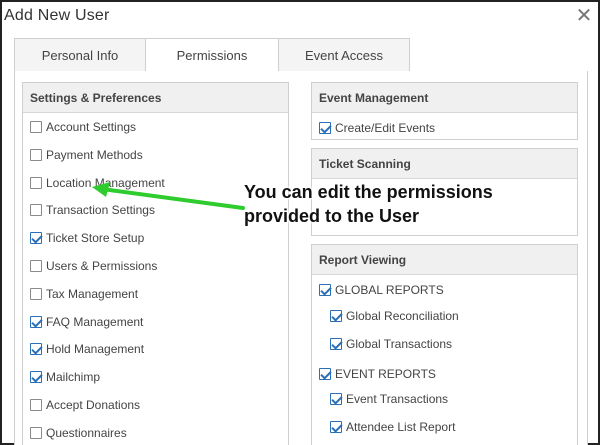 This screenshot has height=445, width=600. What do you see at coordinates (102, 266) in the screenshot?
I see `checkbox-label: Users & Permissions` at bounding box center [102, 266].